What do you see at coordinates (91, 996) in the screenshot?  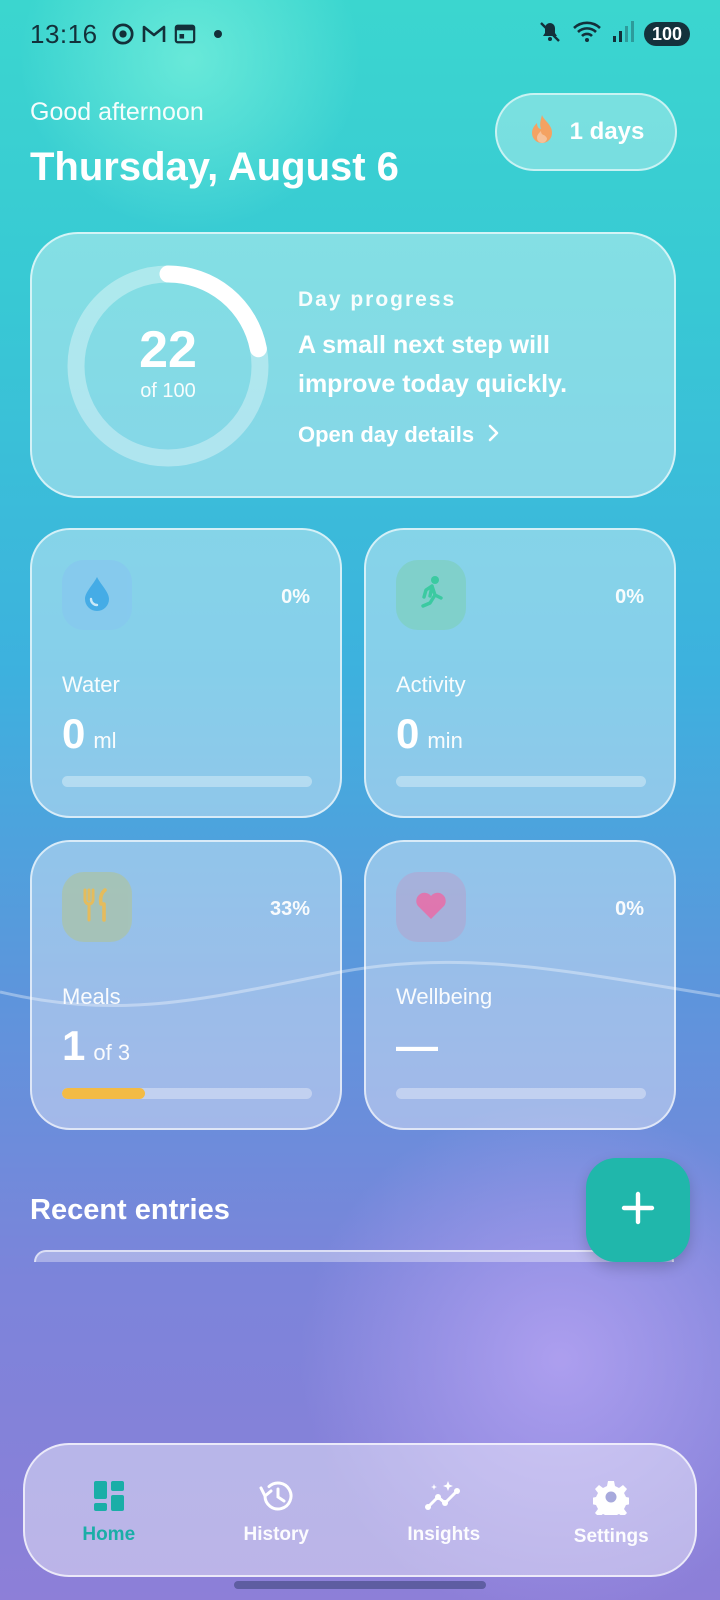 I see `meals-label: Meals` at bounding box center [91, 996].